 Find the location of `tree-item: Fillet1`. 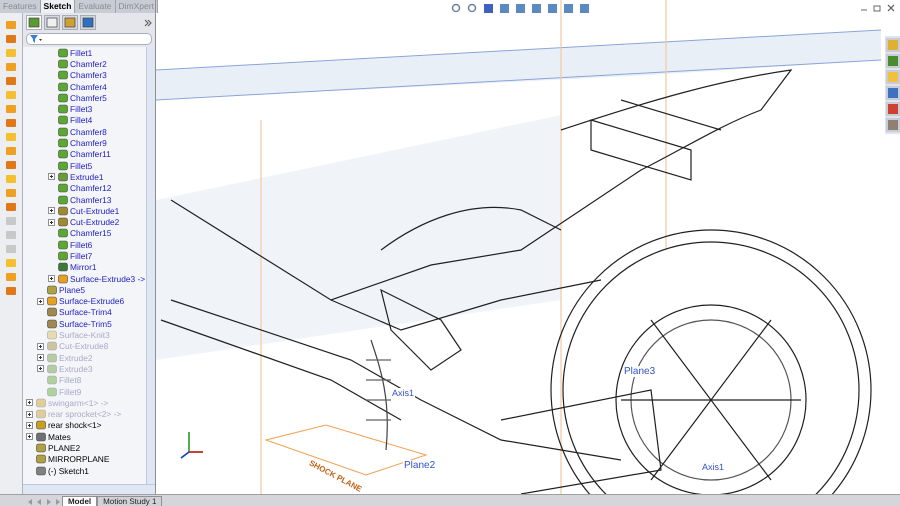

tree-item: Fillet1 is located at coordinates (81, 53).